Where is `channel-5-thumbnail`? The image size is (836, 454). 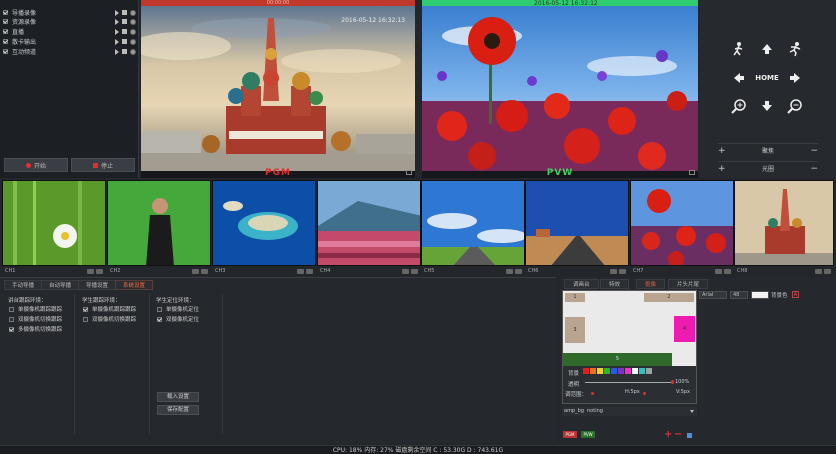
channel-5-thumbnail is located at coordinates (473, 223).